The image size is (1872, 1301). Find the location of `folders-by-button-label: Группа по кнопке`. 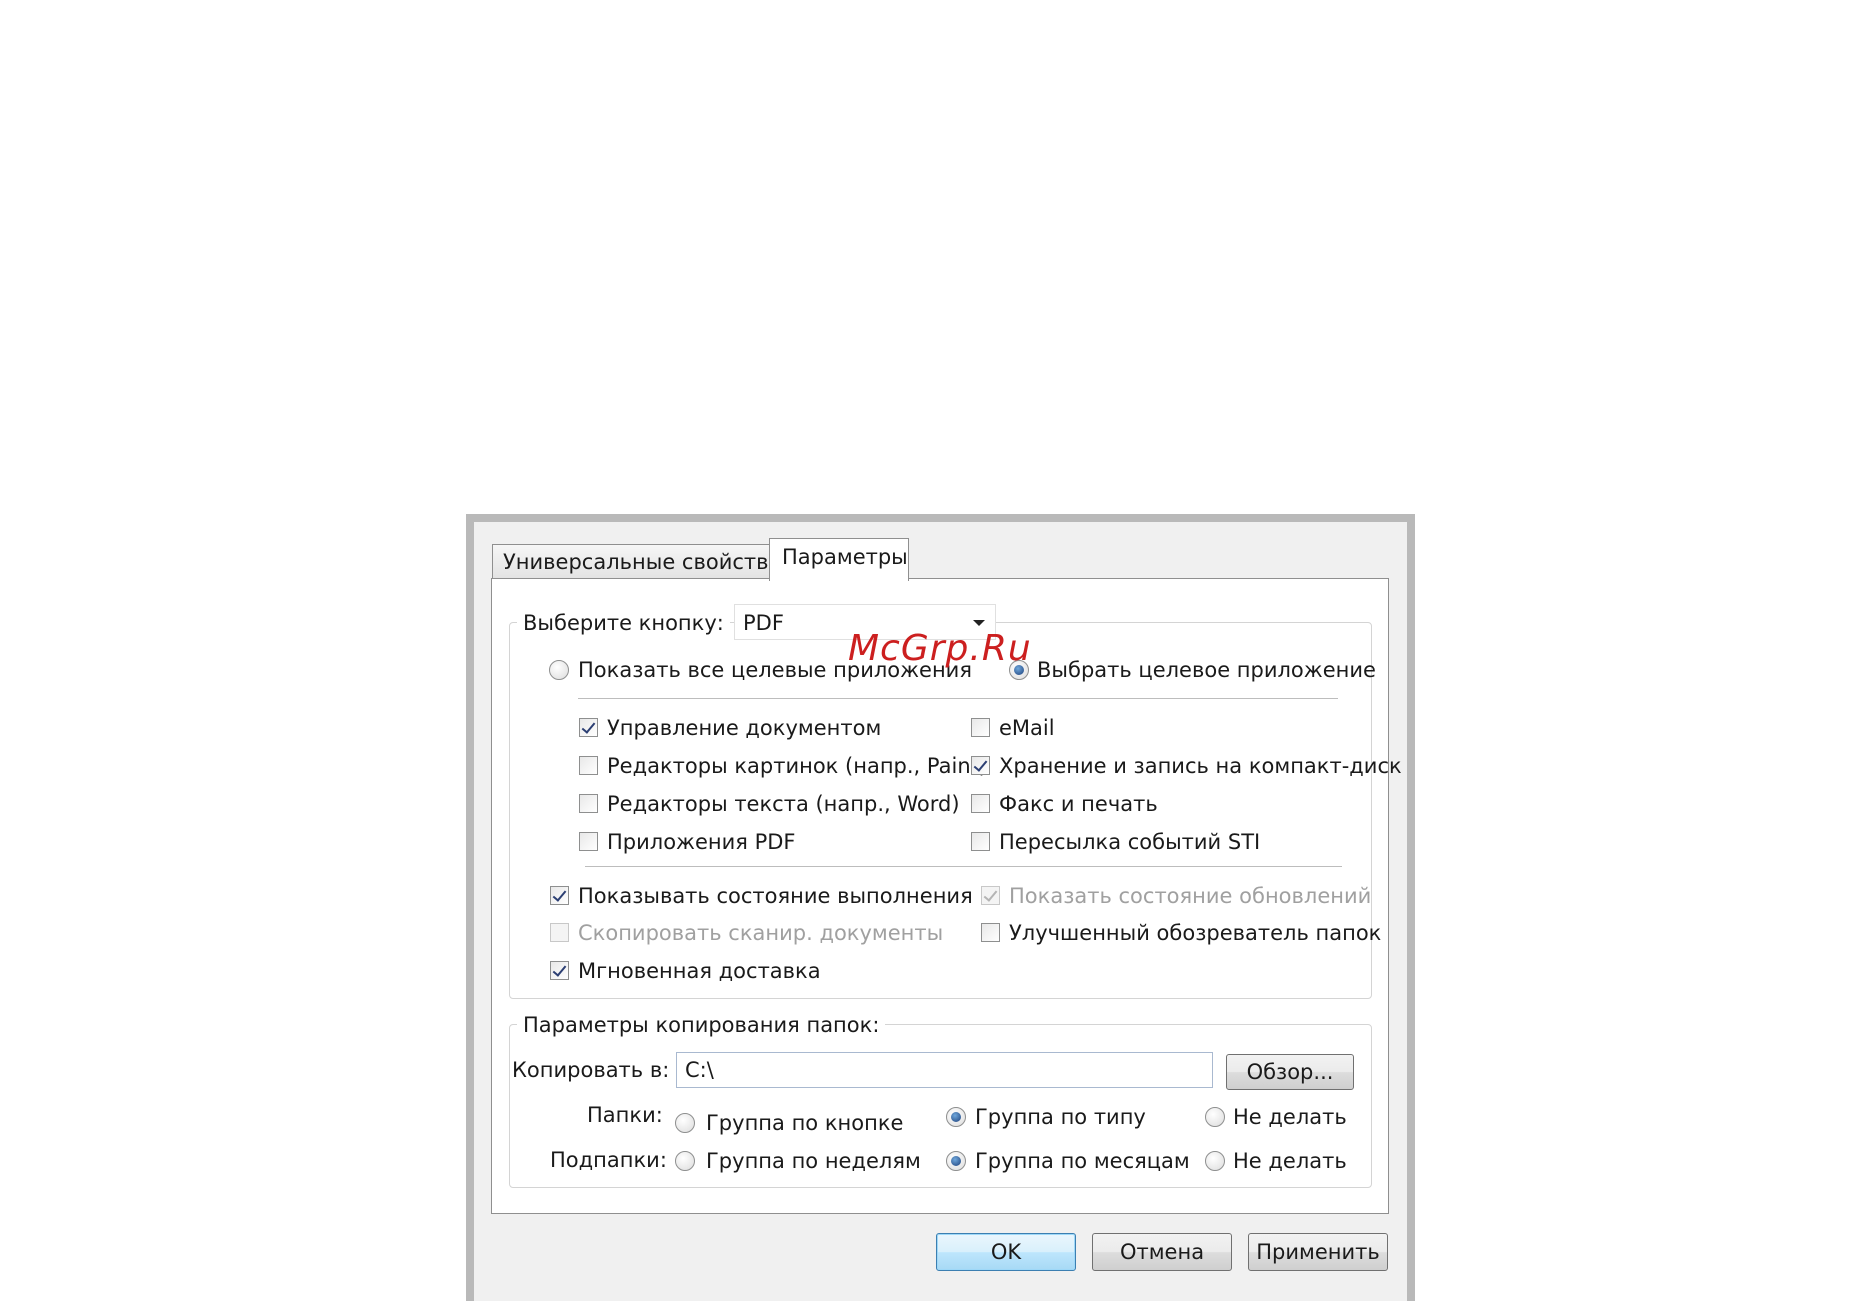

folders-by-button-label: Группа по кнопке is located at coordinates (805, 1123).